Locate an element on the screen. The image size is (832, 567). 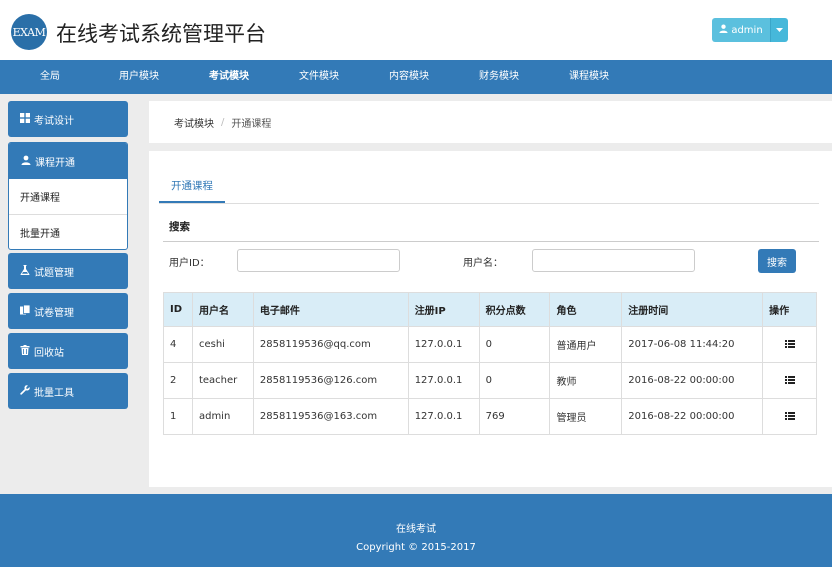
nav-item-file: 文件模块 is located at coordinates (319, 77).